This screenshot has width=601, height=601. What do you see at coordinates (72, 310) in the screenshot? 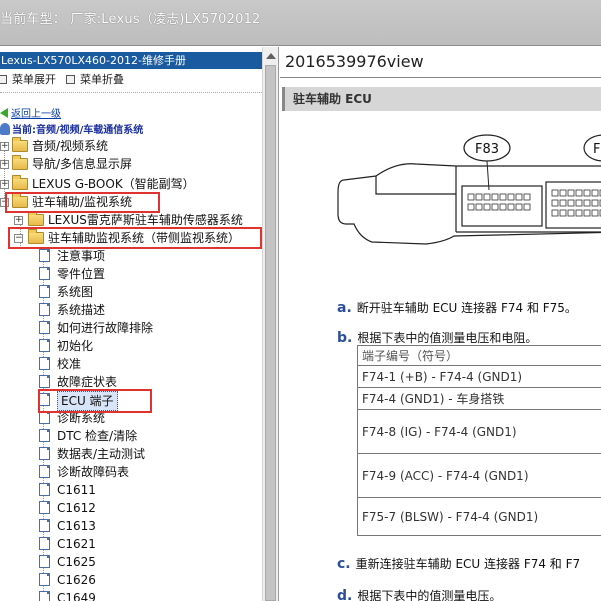
I see `tree-page-item: 系统描述` at bounding box center [72, 310].